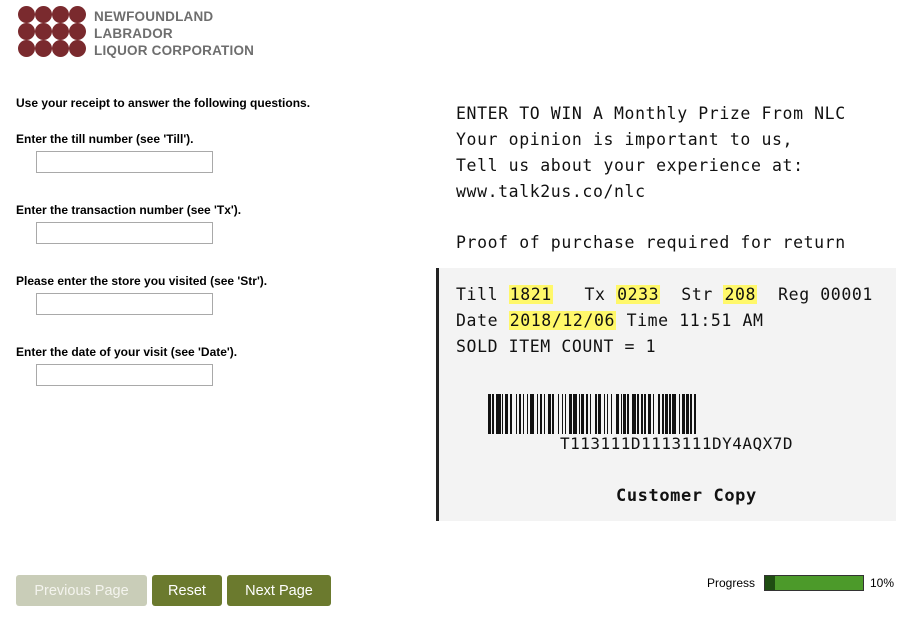 The width and height of the screenshot is (916, 619). Describe the element at coordinates (477, 320) in the screenshot. I see `receipt-date-label: Date` at that location.